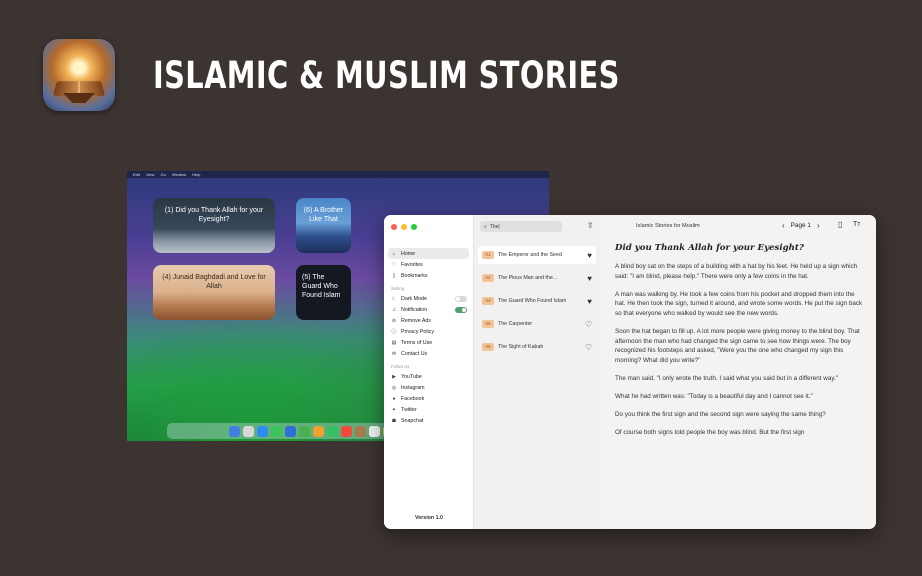 The width and height of the screenshot is (922, 576). Describe the element at coordinates (428, 376) in the screenshot. I see `sidebar-item-youtube: ▶ YouTube` at that location.